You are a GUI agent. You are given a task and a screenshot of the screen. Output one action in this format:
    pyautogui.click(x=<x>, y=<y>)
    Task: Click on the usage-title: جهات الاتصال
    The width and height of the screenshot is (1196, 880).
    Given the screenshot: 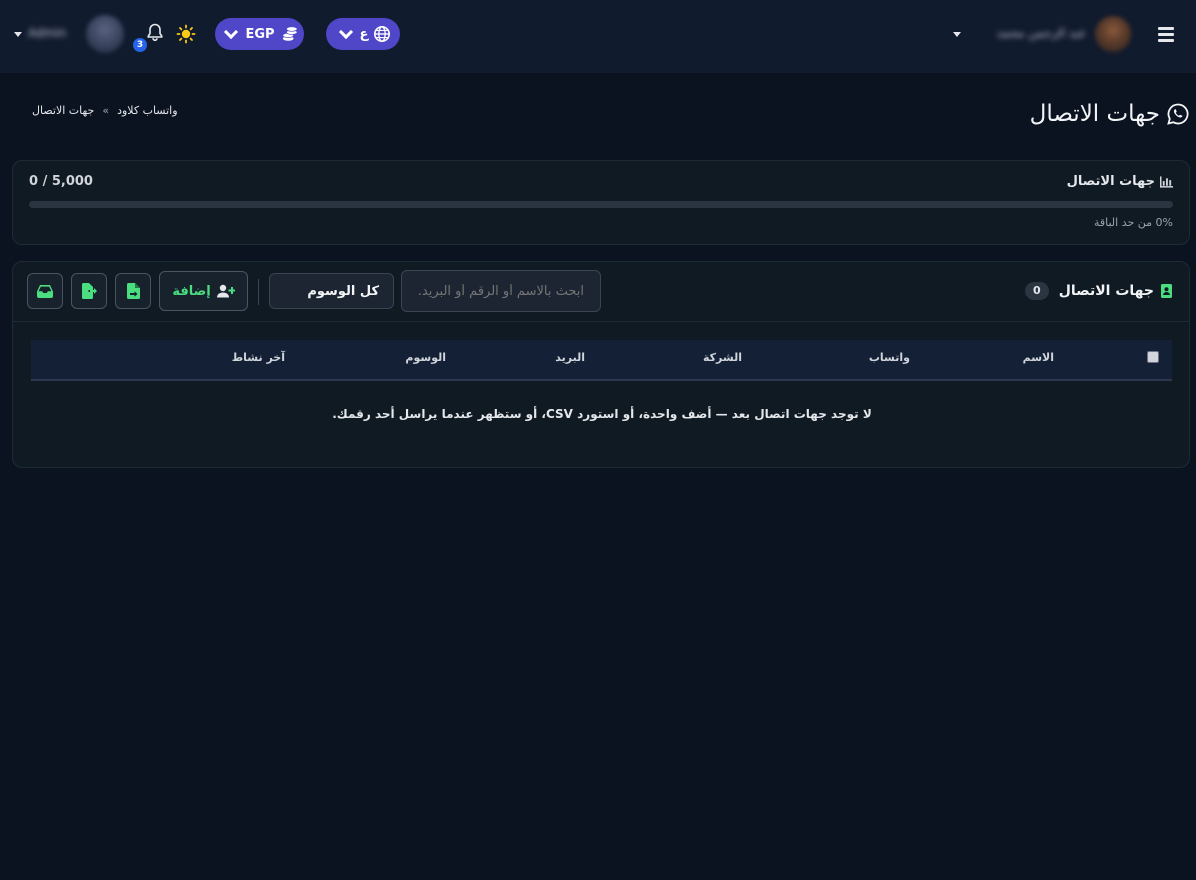 What is the action you would take?
    pyautogui.click(x=1120, y=181)
    